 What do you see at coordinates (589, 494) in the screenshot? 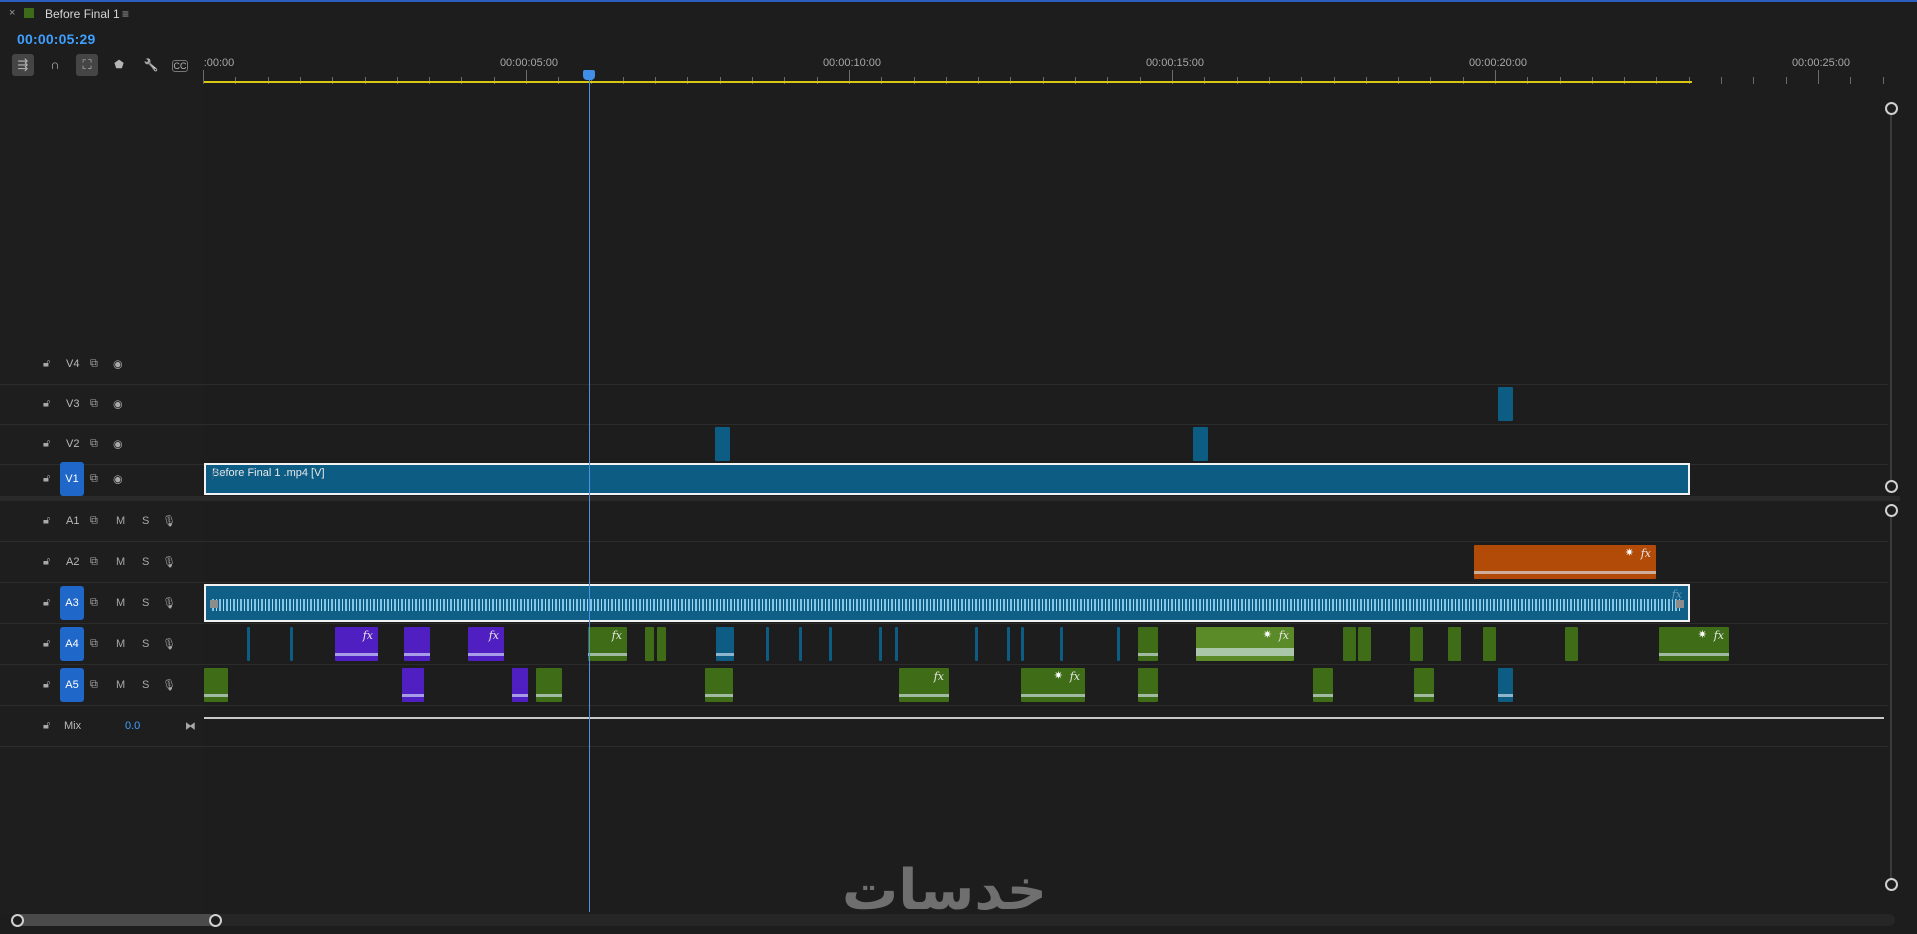
I see `playhead-line` at bounding box center [589, 494].